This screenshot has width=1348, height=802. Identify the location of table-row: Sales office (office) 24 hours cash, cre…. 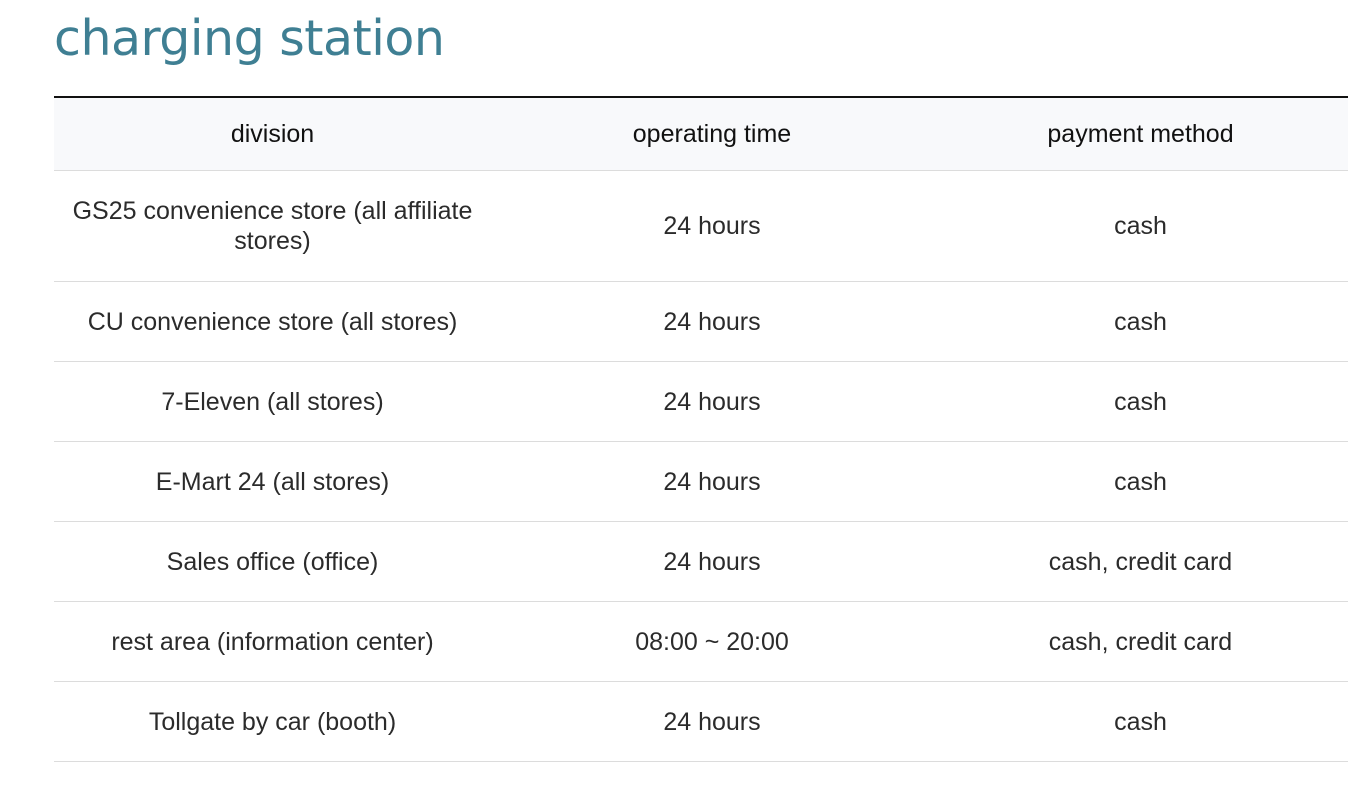
(701, 561).